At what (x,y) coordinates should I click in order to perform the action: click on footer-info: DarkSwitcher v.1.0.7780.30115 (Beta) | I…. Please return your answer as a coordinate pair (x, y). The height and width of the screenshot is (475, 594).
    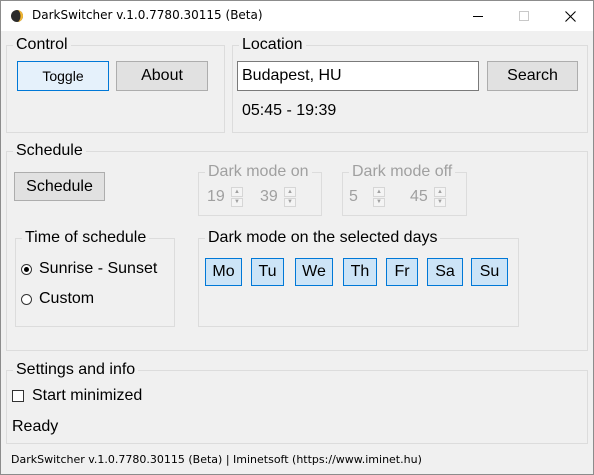
    Looking at the image, I should click on (216, 459).